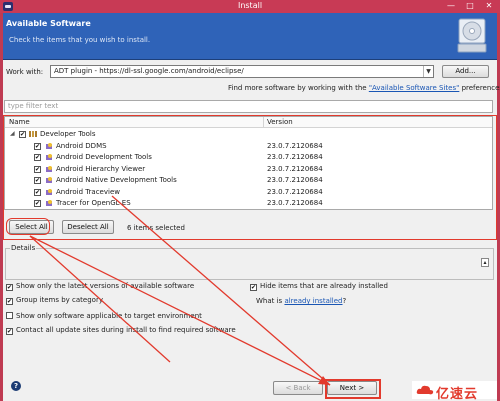 This screenshot has height=401, width=500. Describe the element at coordinates (485, 262) in the screenshot. I see `details-scroll-icon: ▴` at that location.